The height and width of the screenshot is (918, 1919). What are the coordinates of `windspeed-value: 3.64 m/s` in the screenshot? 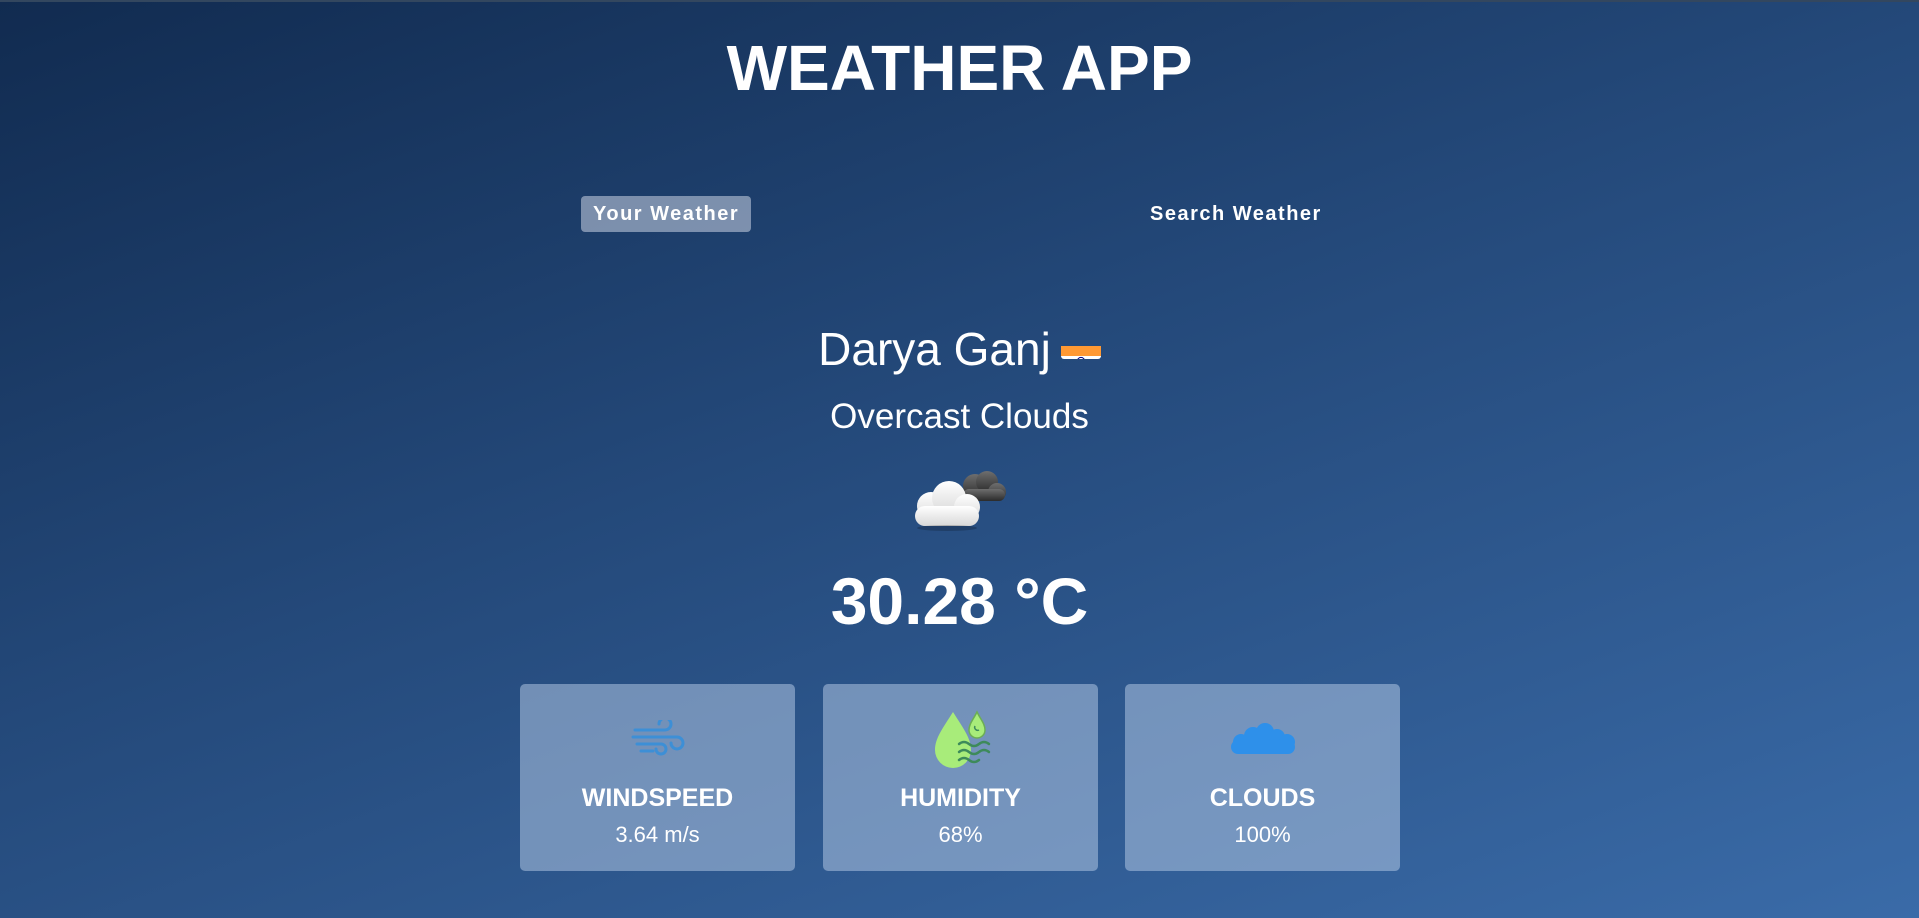 It's located at (657, 834).